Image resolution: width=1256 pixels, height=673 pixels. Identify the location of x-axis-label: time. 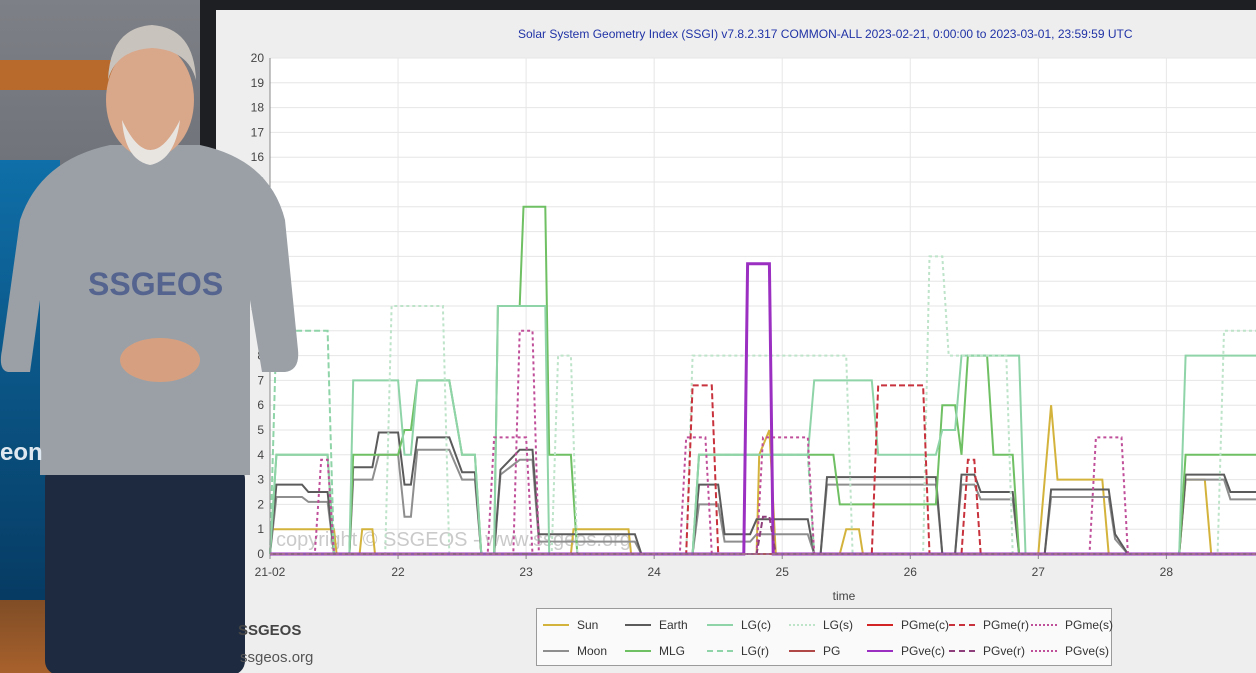
(844, 596).